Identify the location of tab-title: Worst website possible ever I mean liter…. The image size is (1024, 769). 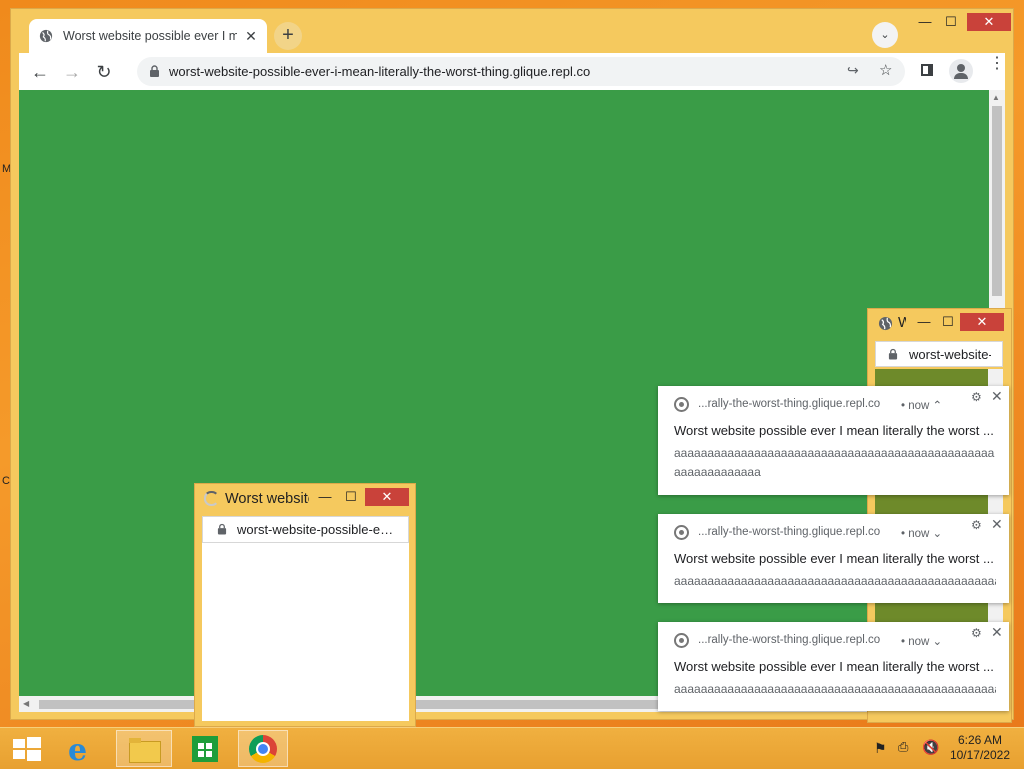
(150, 36).